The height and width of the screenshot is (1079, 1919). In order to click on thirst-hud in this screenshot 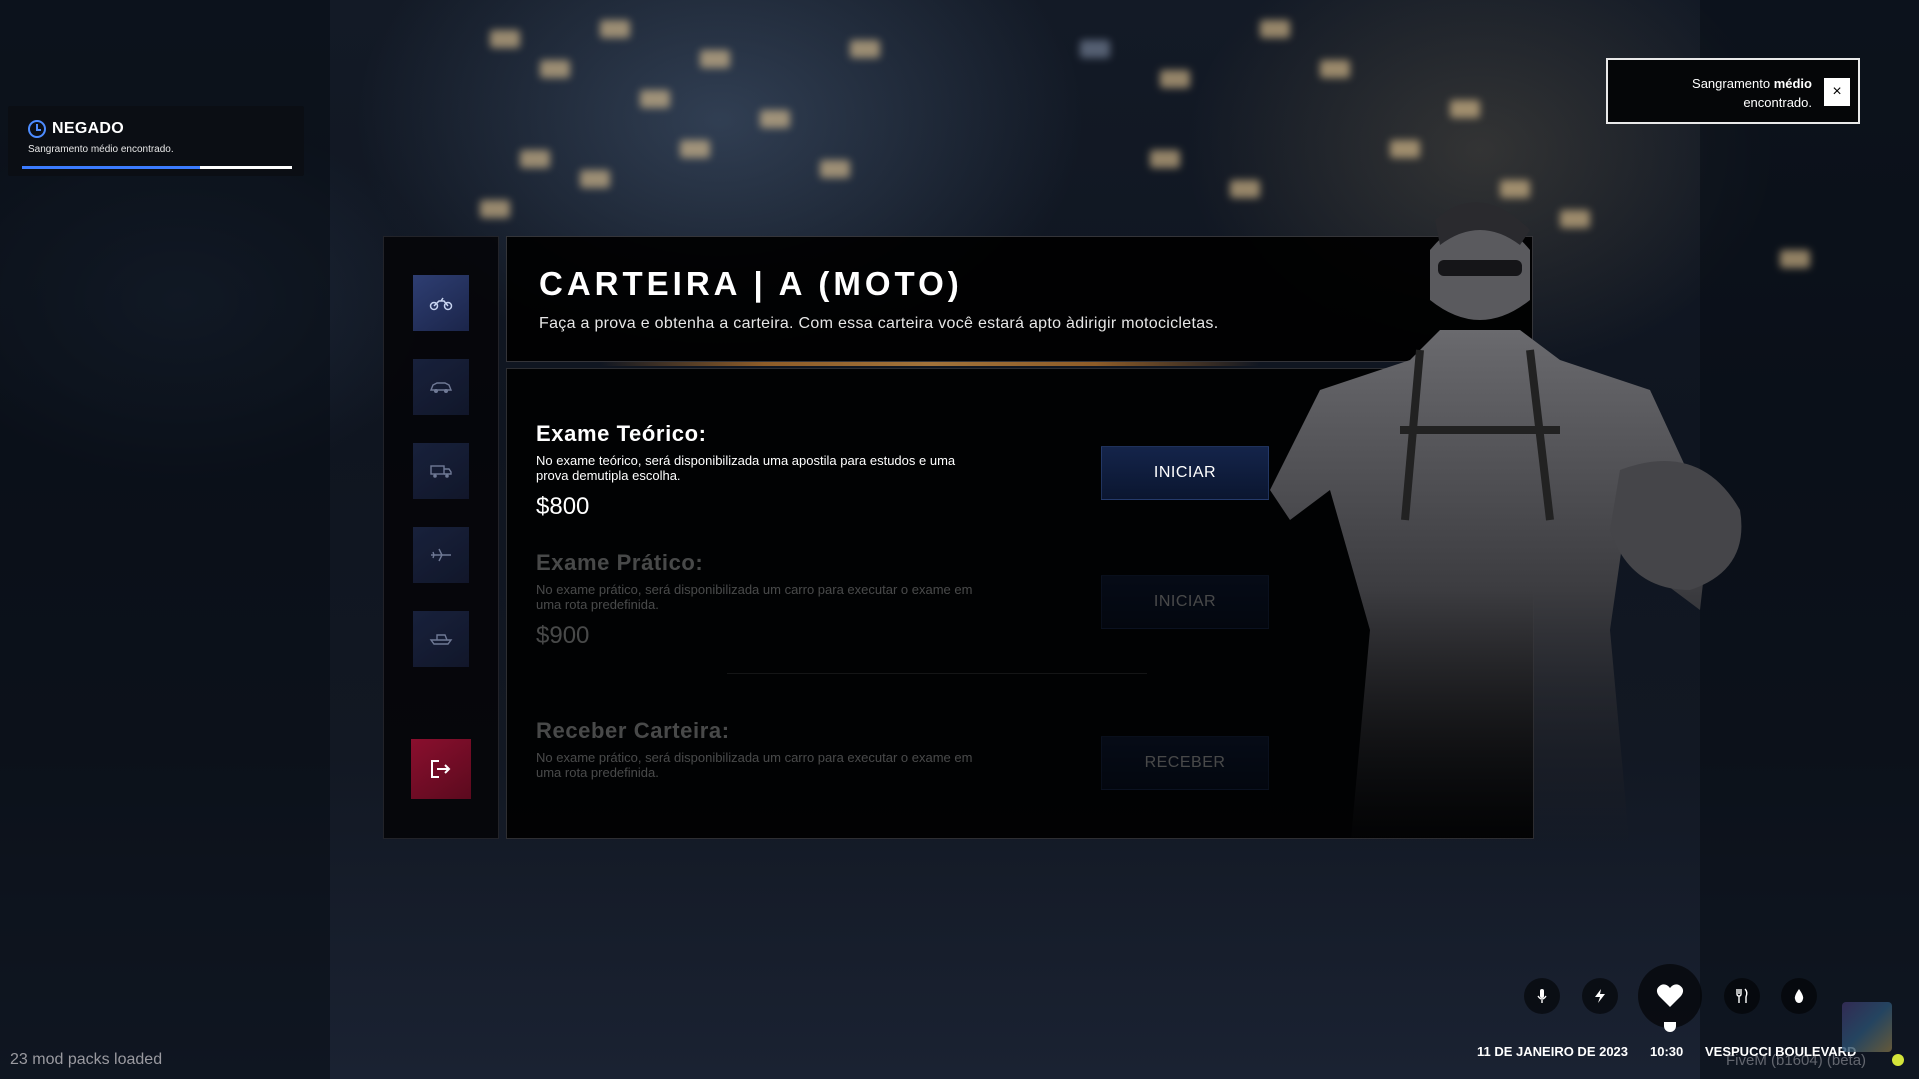, I will do `click(1799, 996)`.